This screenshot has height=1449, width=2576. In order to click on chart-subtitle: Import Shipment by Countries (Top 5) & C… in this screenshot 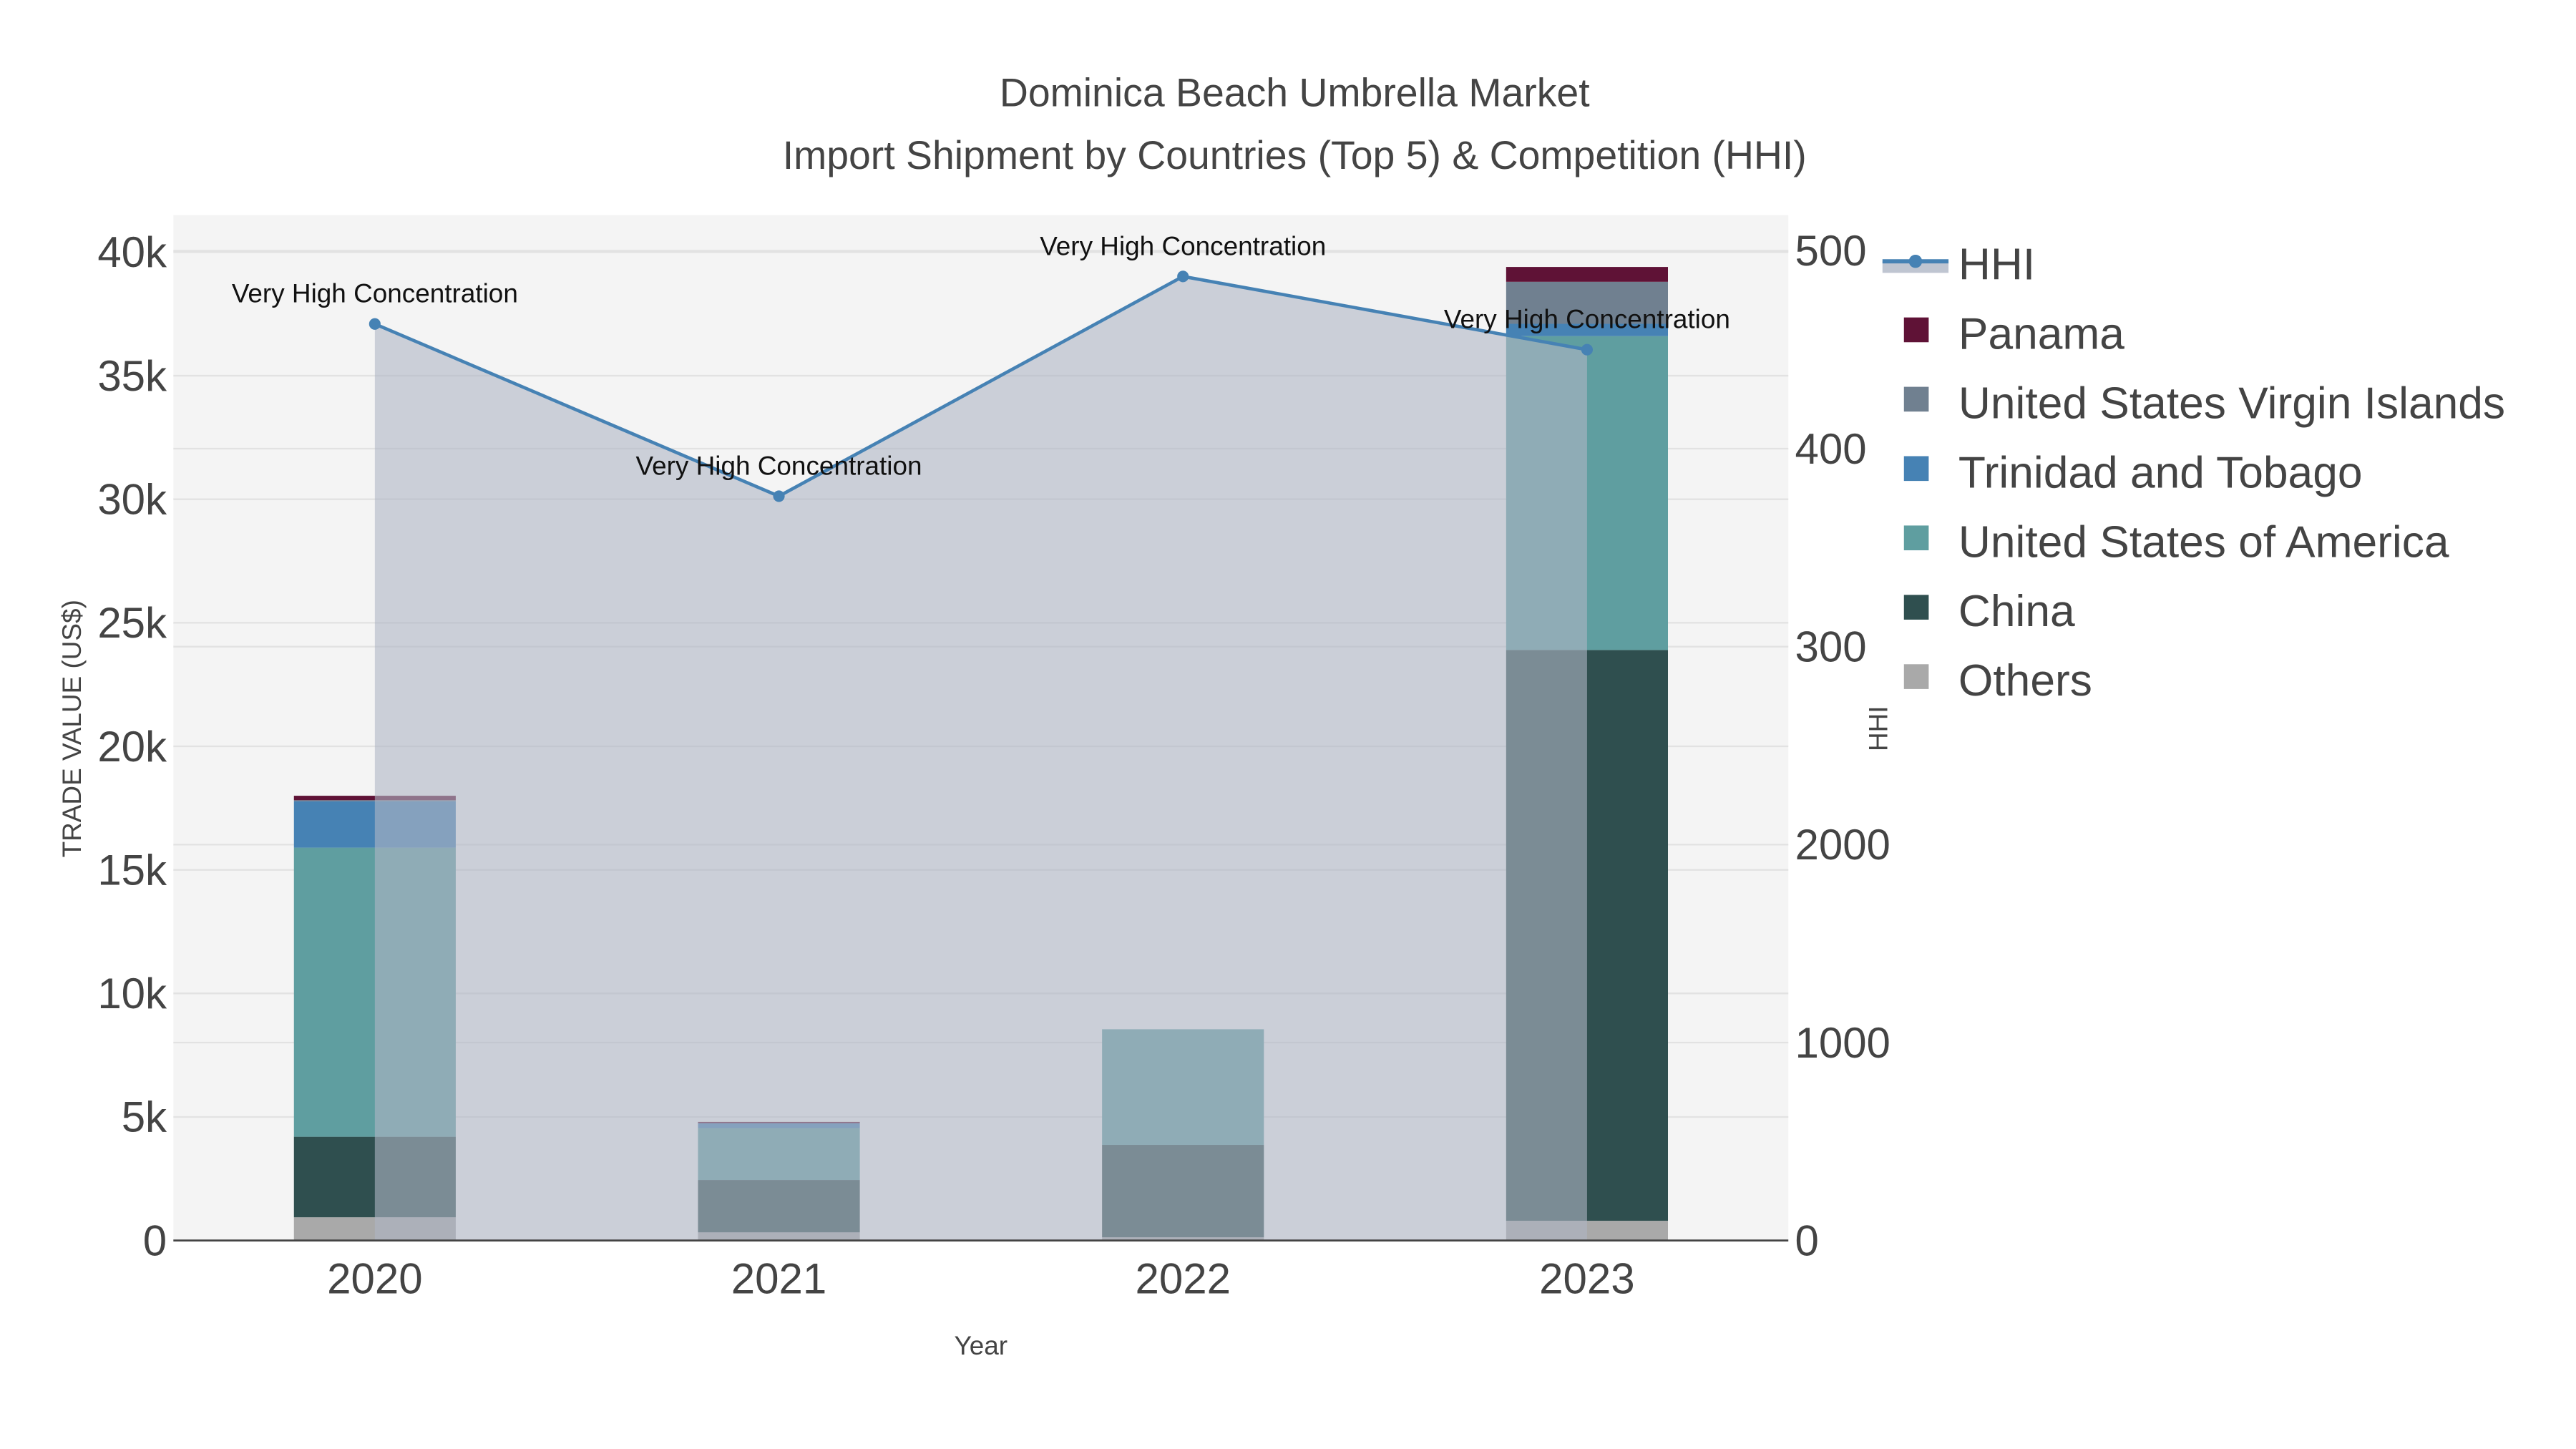, I will do `click(1295, 155)`.